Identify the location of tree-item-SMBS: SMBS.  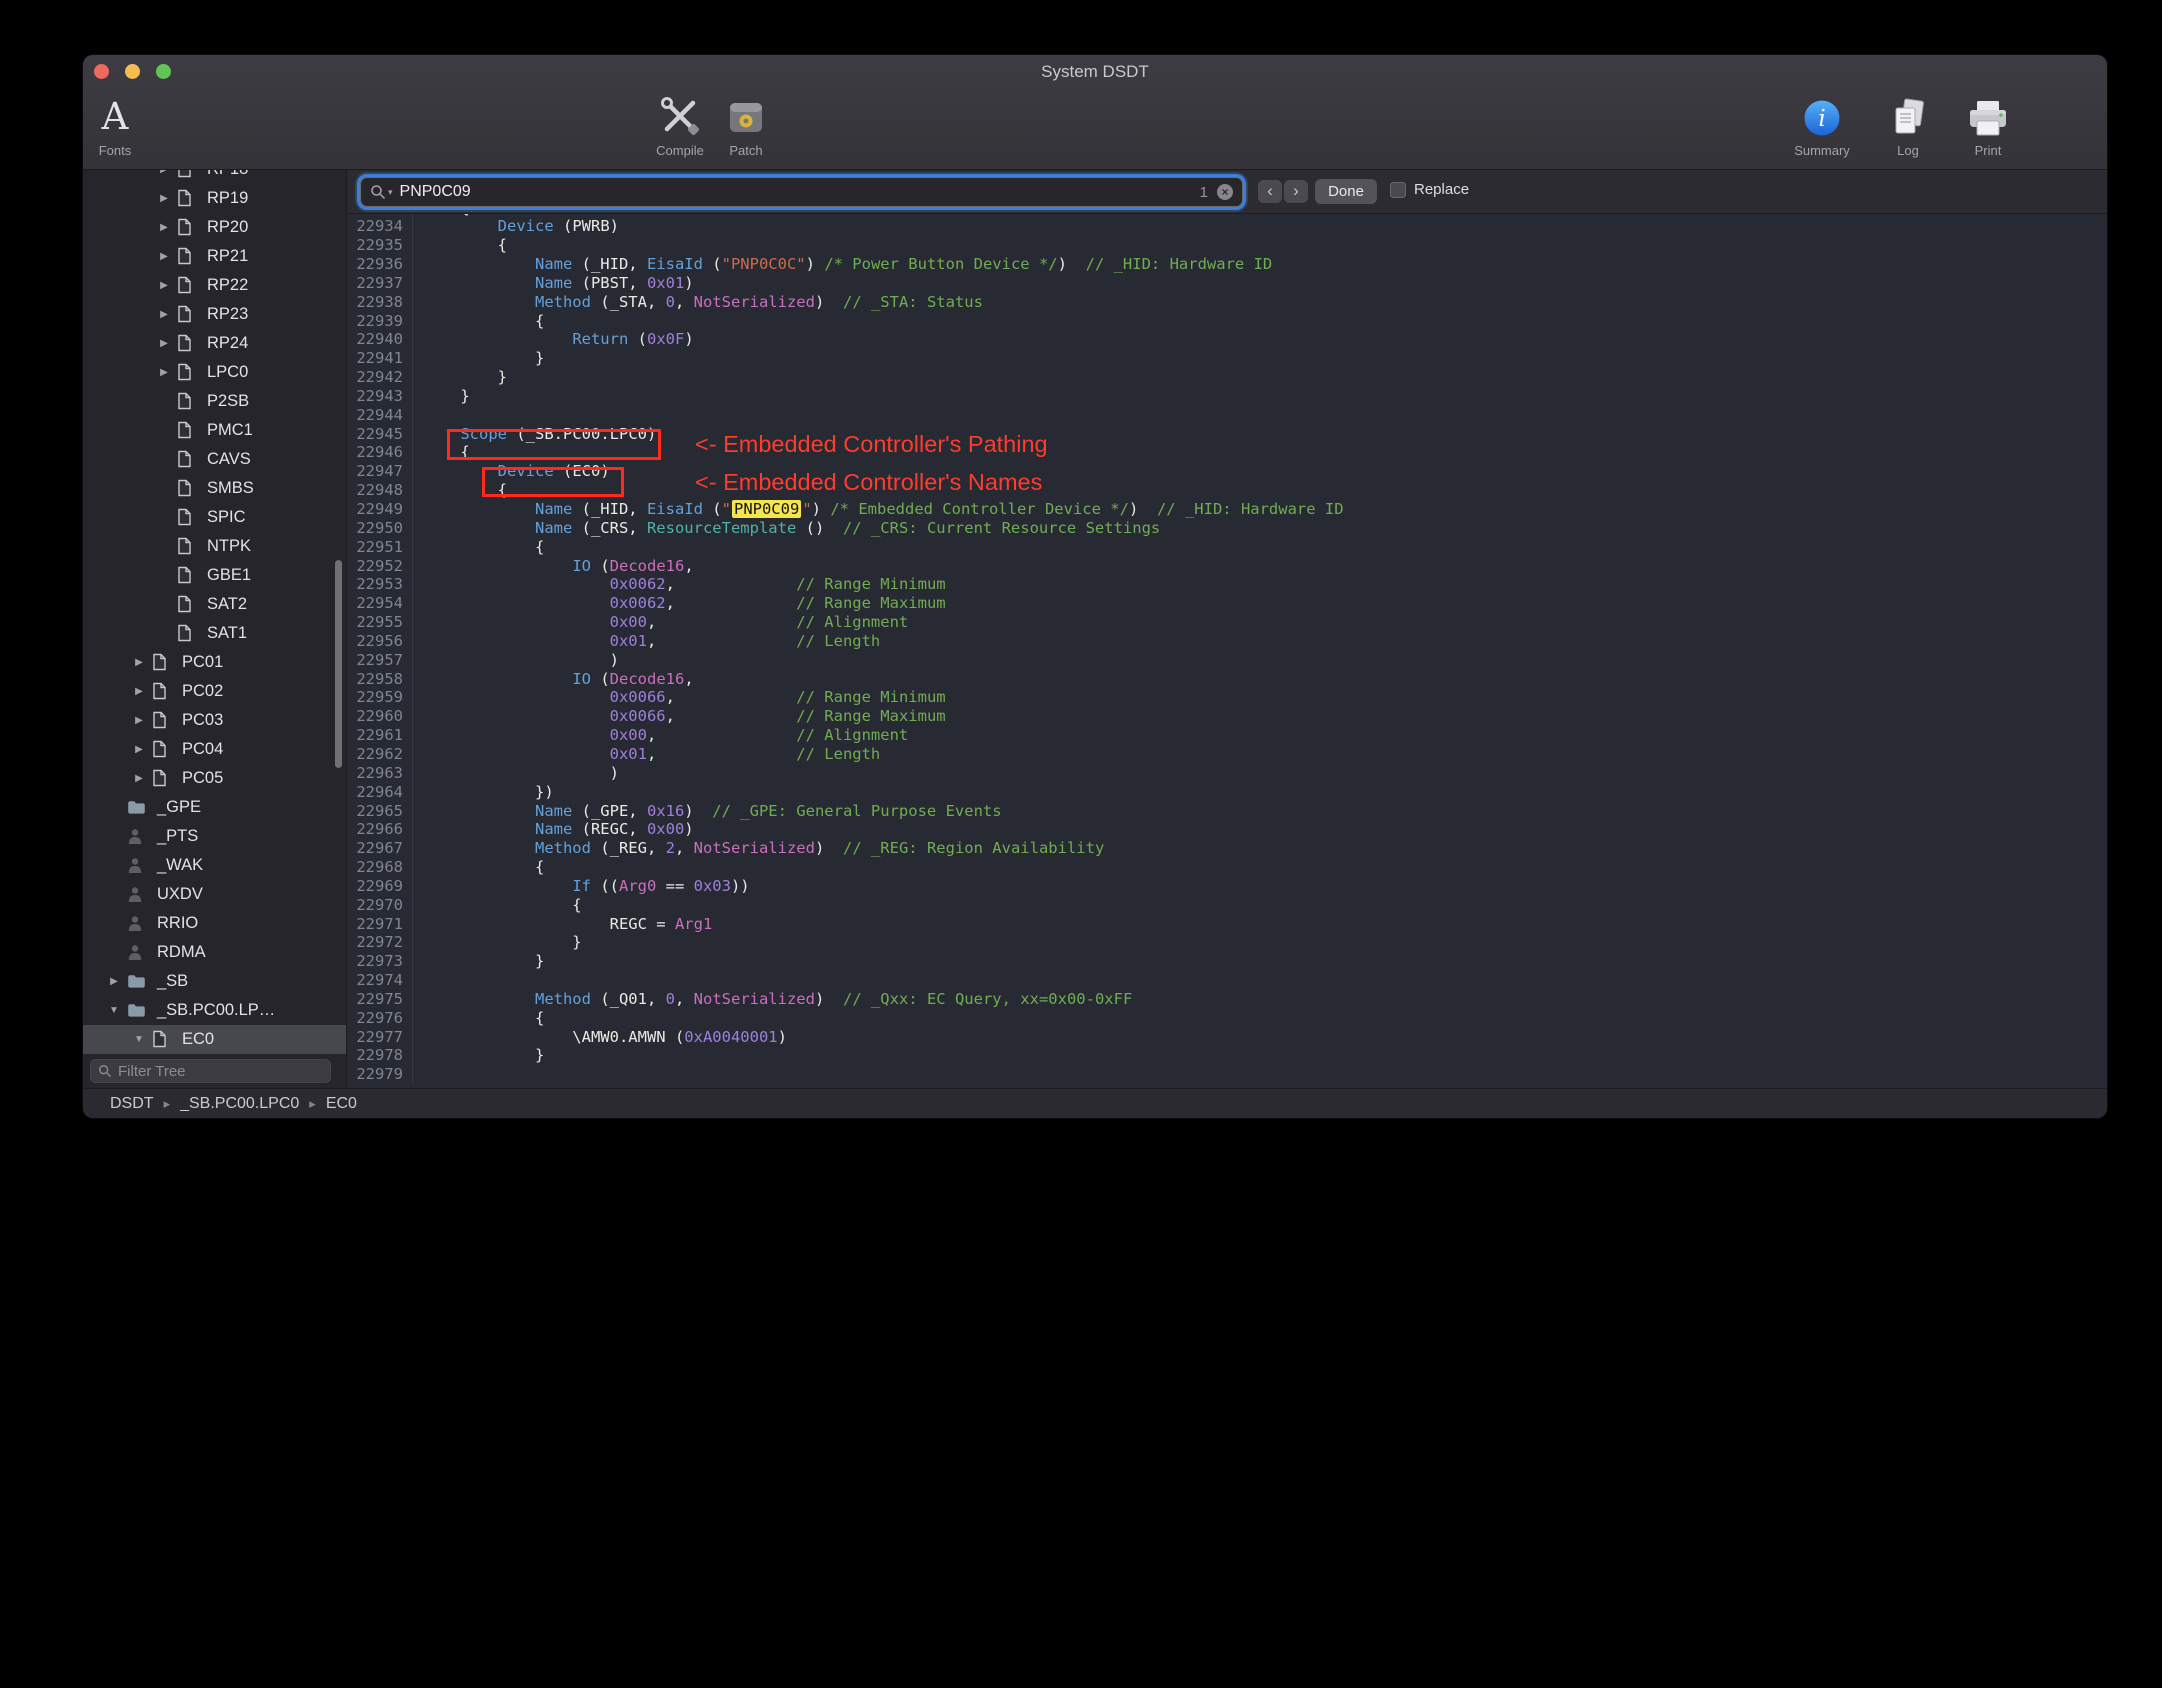
(214, 488).